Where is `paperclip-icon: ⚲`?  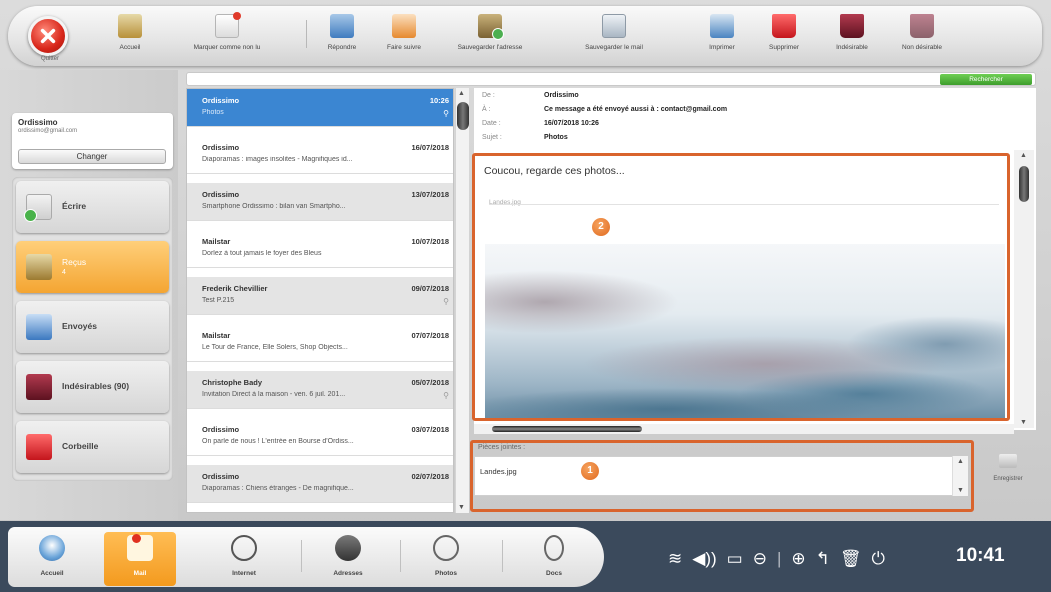
paperclip-icon: ⚲ is located at coordinates (446, 395).